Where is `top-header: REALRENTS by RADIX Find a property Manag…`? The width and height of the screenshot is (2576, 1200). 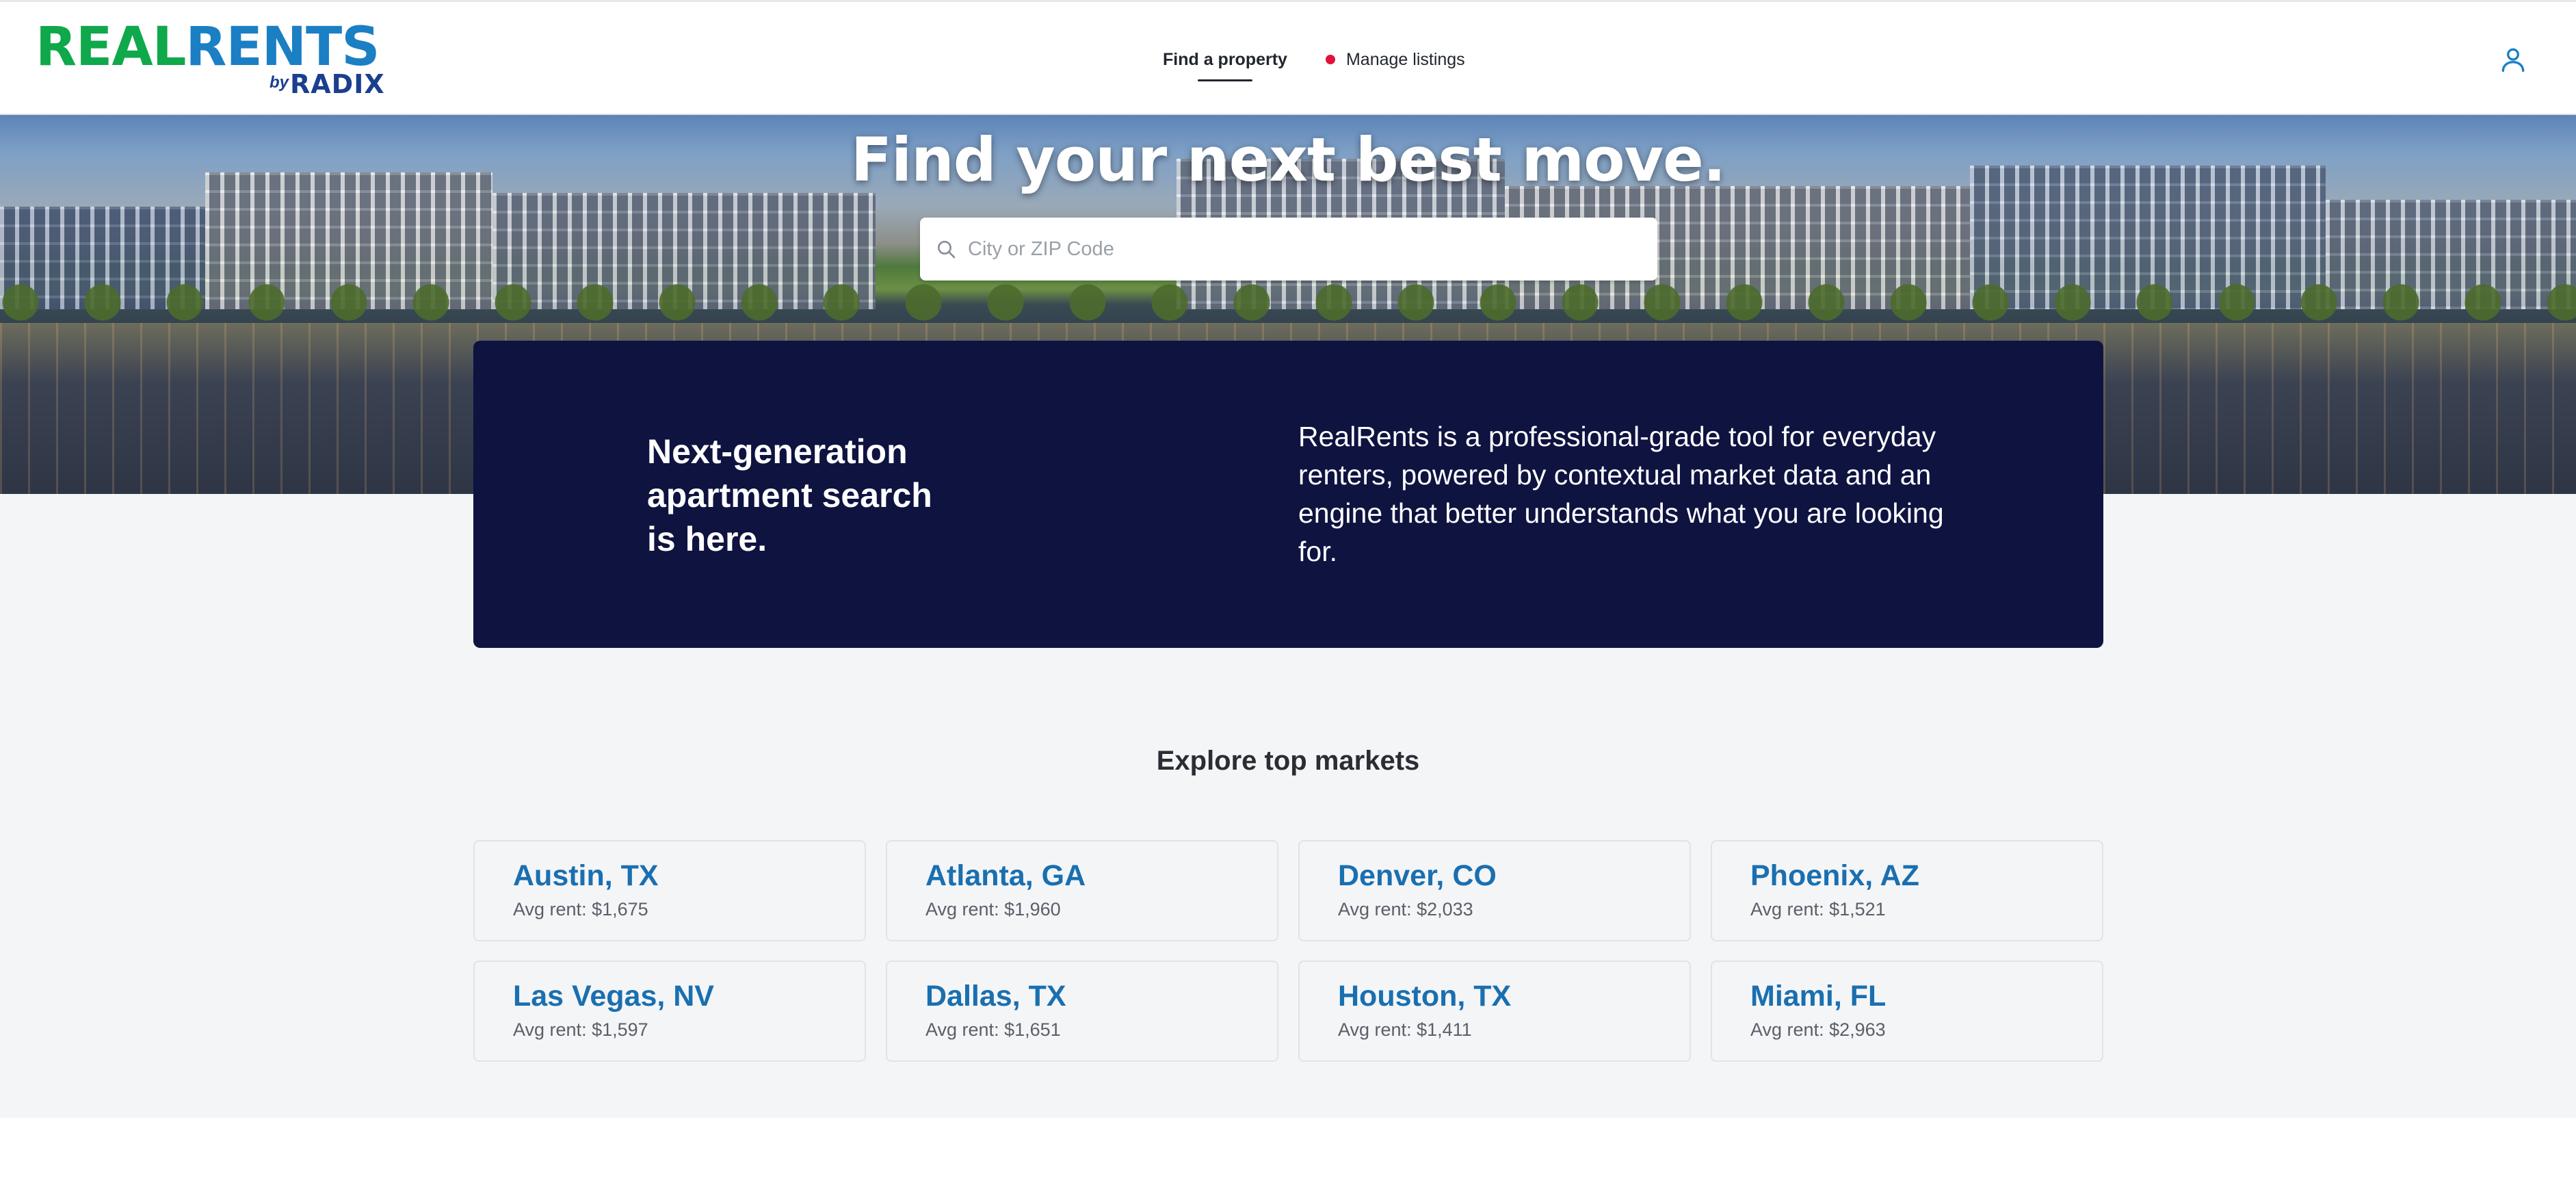 top-header: REALRENTS by RADIX Find a property Manag… is located at coordinates (1288, 58).